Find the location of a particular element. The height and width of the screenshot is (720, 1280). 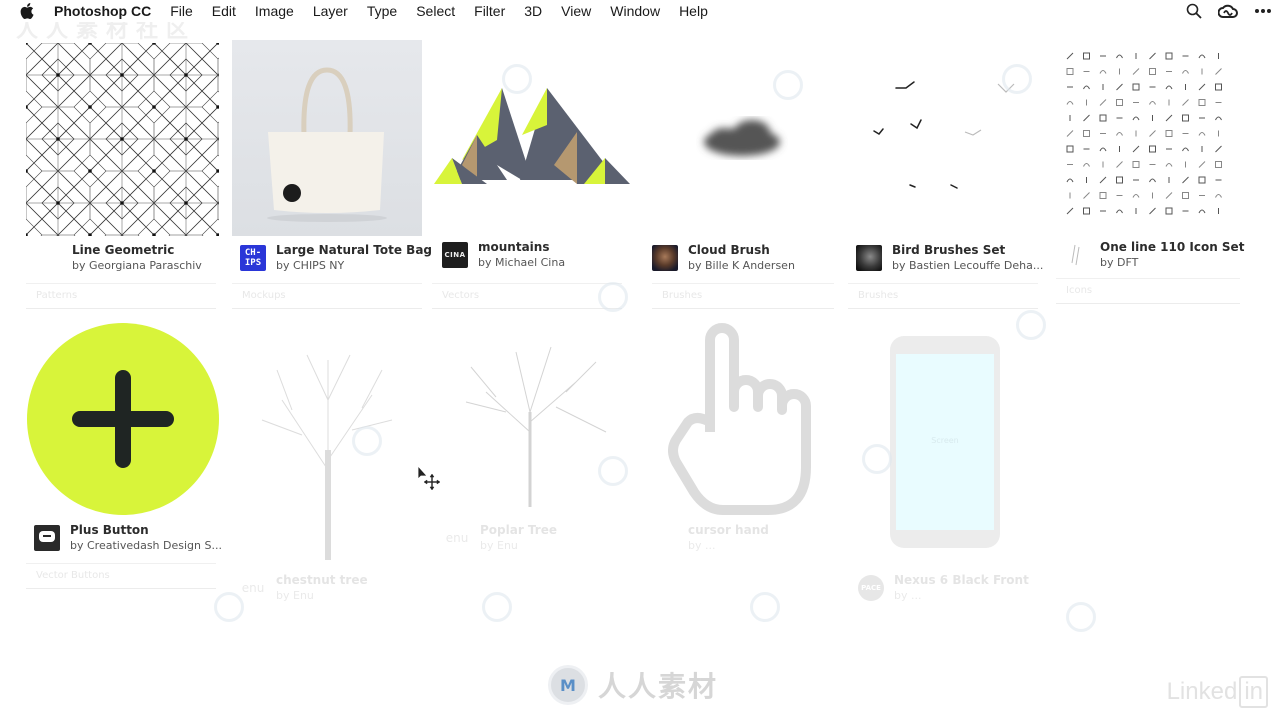

tote-bag-thumbnail is located at coordinates (327, 138).